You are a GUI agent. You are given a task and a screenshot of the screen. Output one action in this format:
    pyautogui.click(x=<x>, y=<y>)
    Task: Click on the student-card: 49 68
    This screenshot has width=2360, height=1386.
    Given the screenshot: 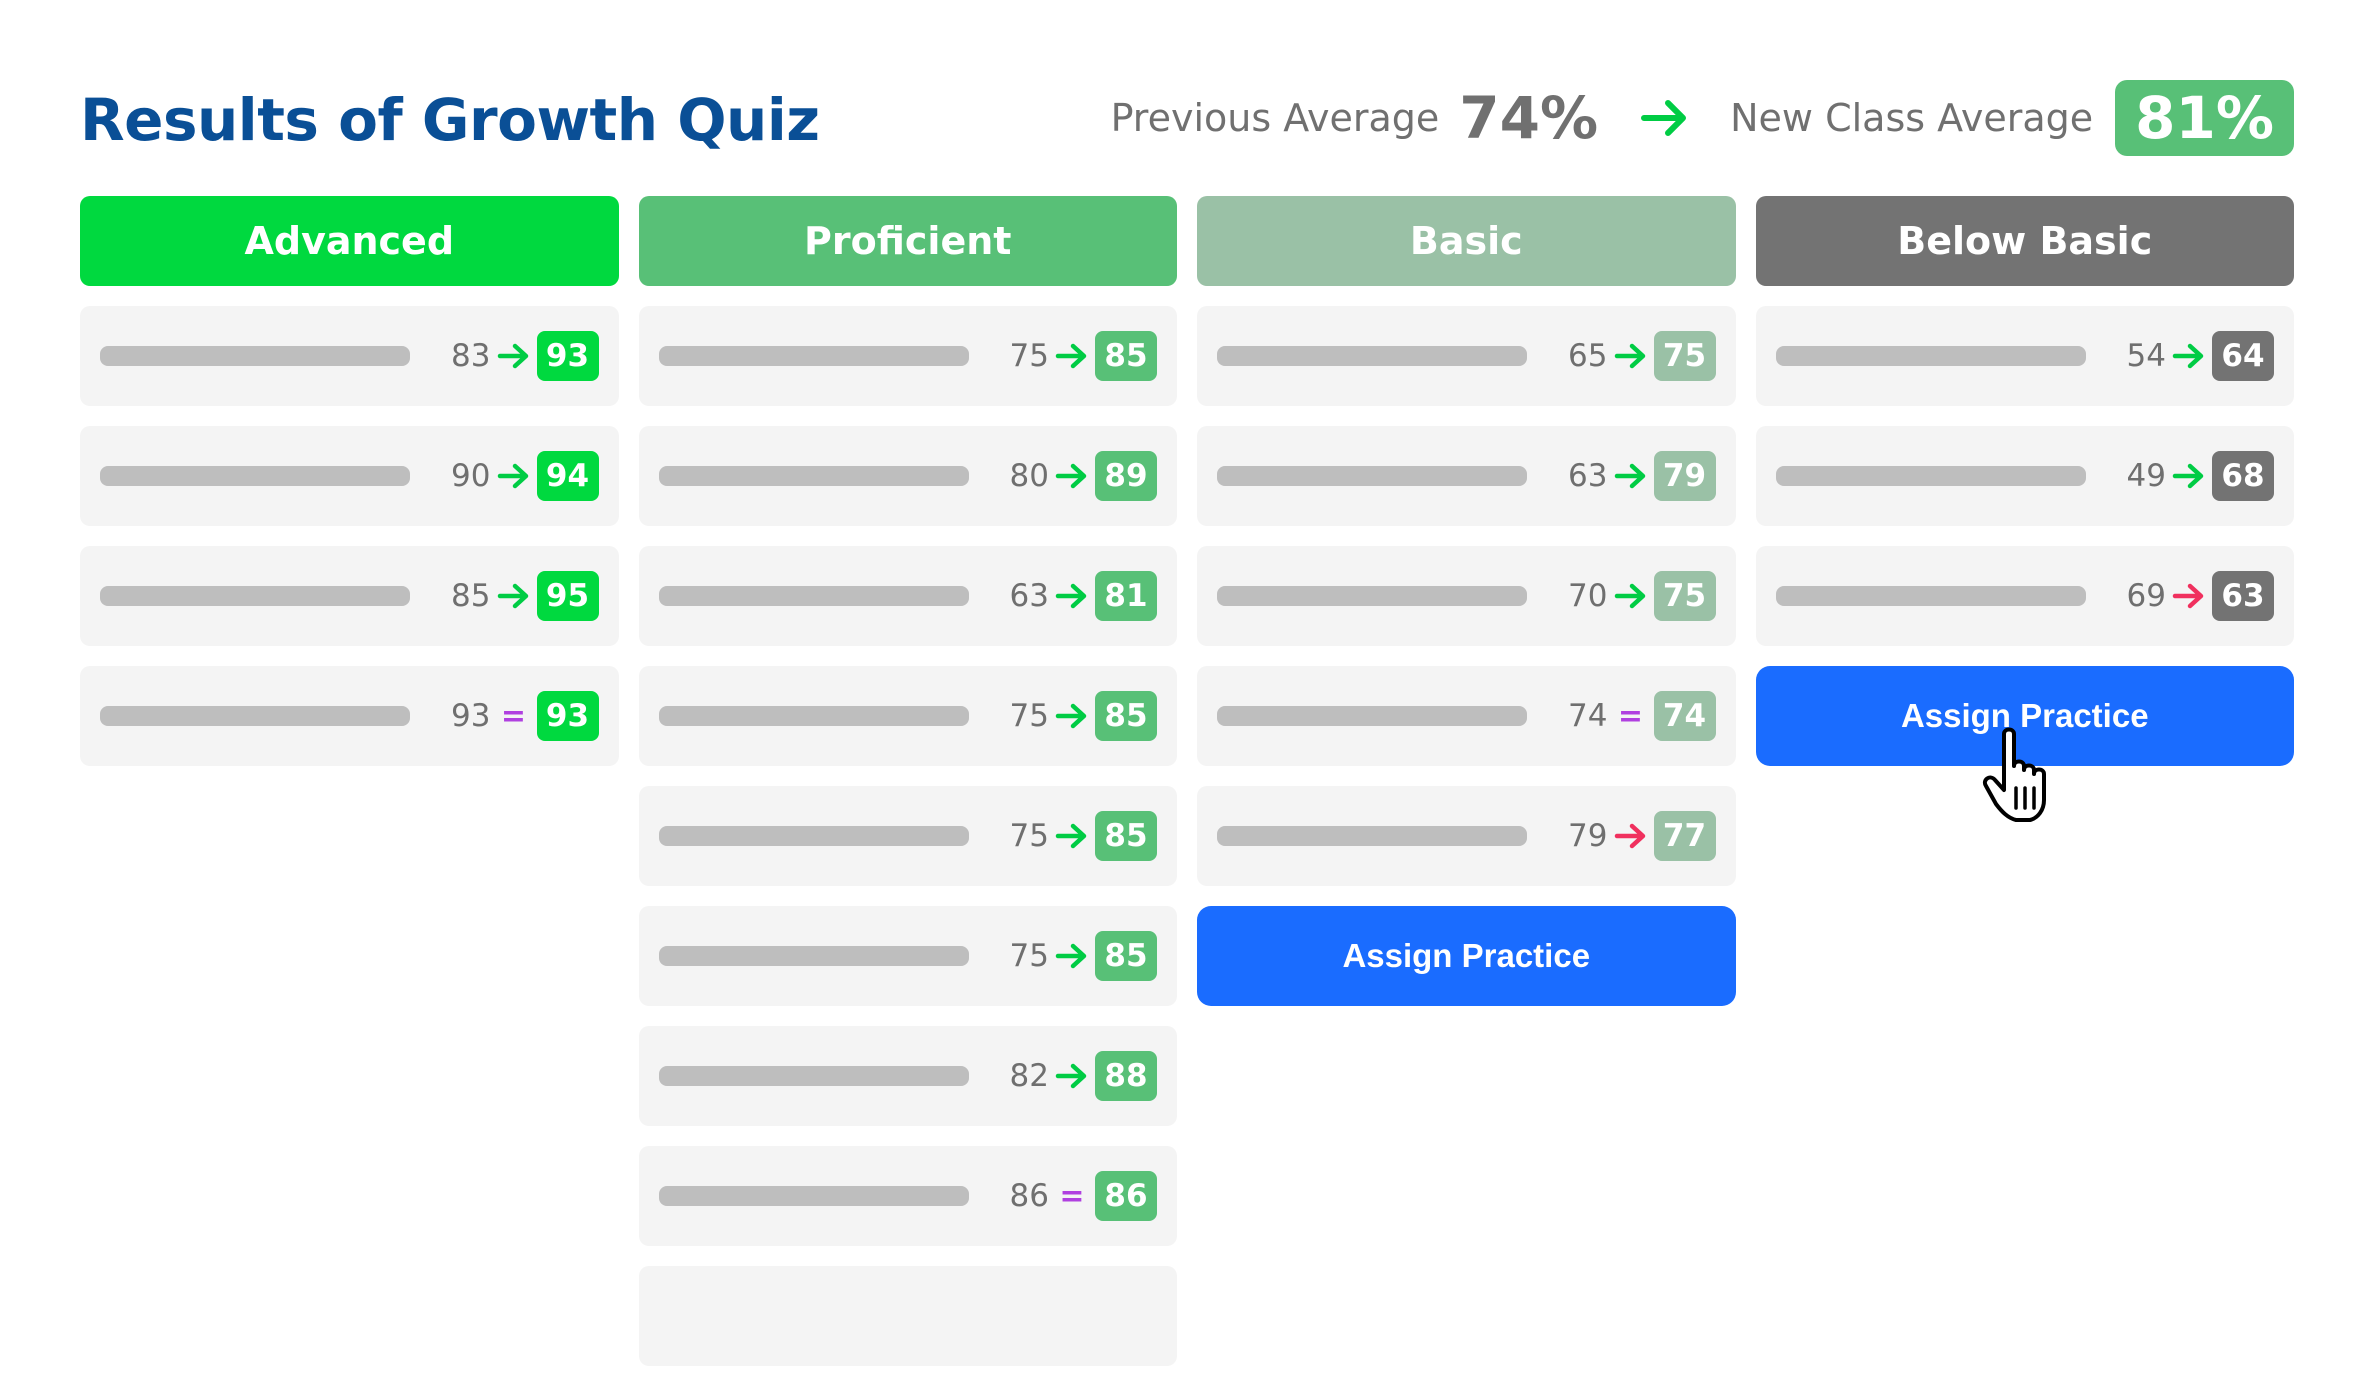 What is the action you would take?
    pyautogui.click(x=2024, y=476)
    